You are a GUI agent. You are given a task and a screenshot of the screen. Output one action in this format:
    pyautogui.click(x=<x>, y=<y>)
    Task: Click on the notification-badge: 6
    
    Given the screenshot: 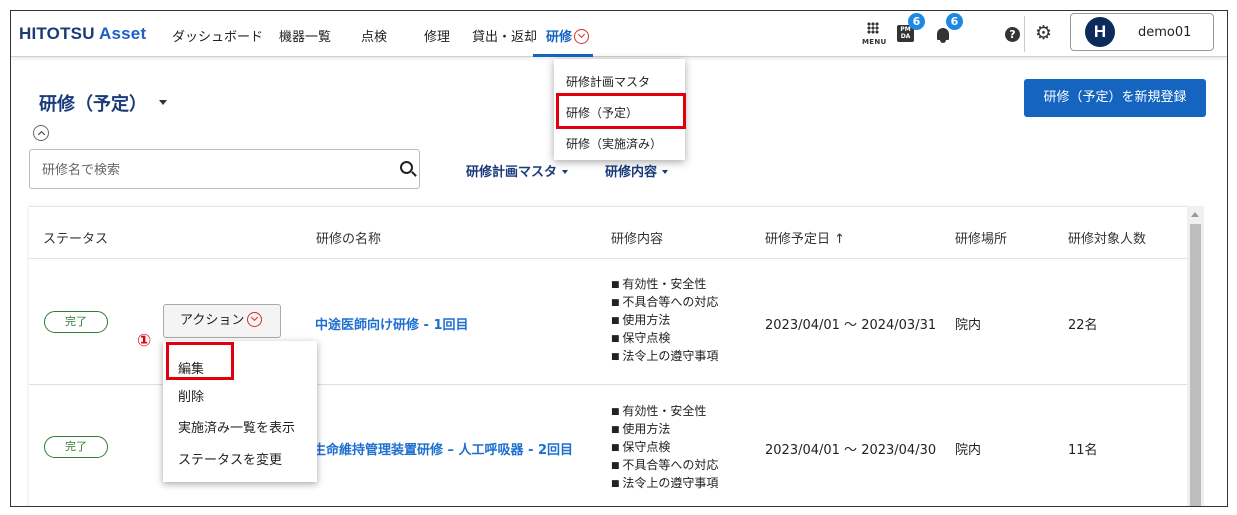 What is the action you would take?
    pyautogui.click(x=954, y=21)
    